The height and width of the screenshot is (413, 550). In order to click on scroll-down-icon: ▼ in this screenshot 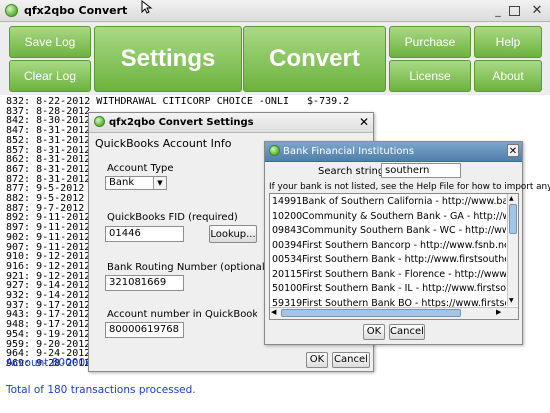, I will do `click(511, 300)`.